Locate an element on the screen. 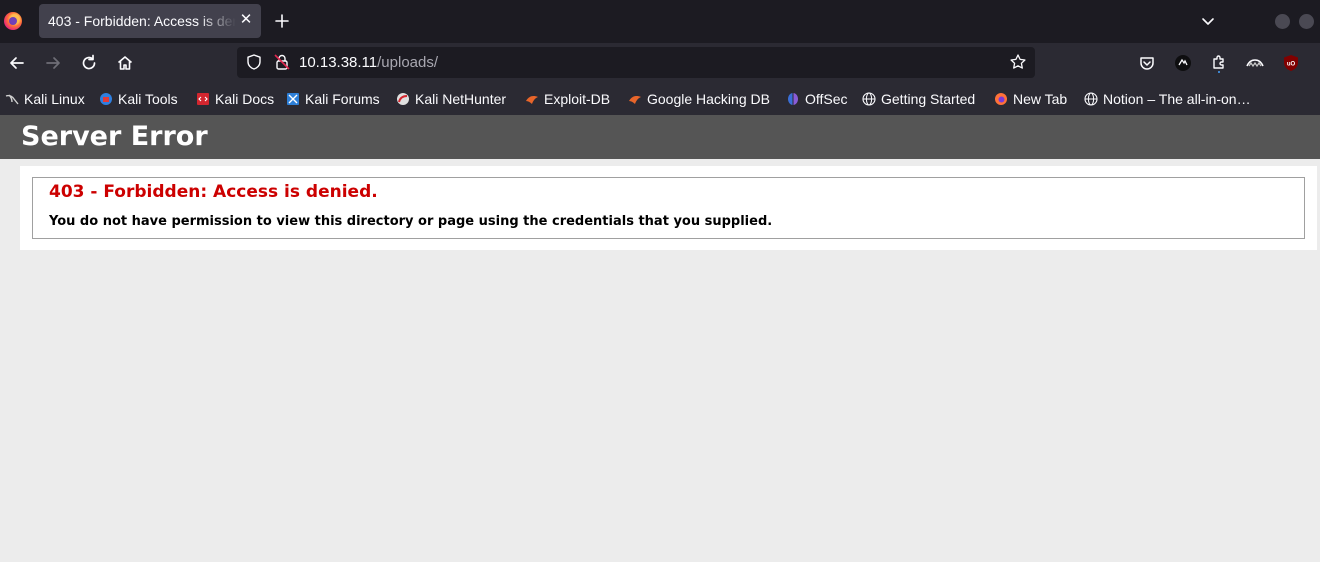 This screenshot has height=562, width=1320. url-host: 10.13.38.11 is located at coordinates (338, 62).